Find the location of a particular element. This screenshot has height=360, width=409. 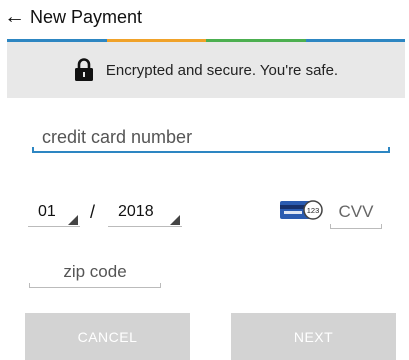

next-button: NEXT is located at coordinates (313, 336).